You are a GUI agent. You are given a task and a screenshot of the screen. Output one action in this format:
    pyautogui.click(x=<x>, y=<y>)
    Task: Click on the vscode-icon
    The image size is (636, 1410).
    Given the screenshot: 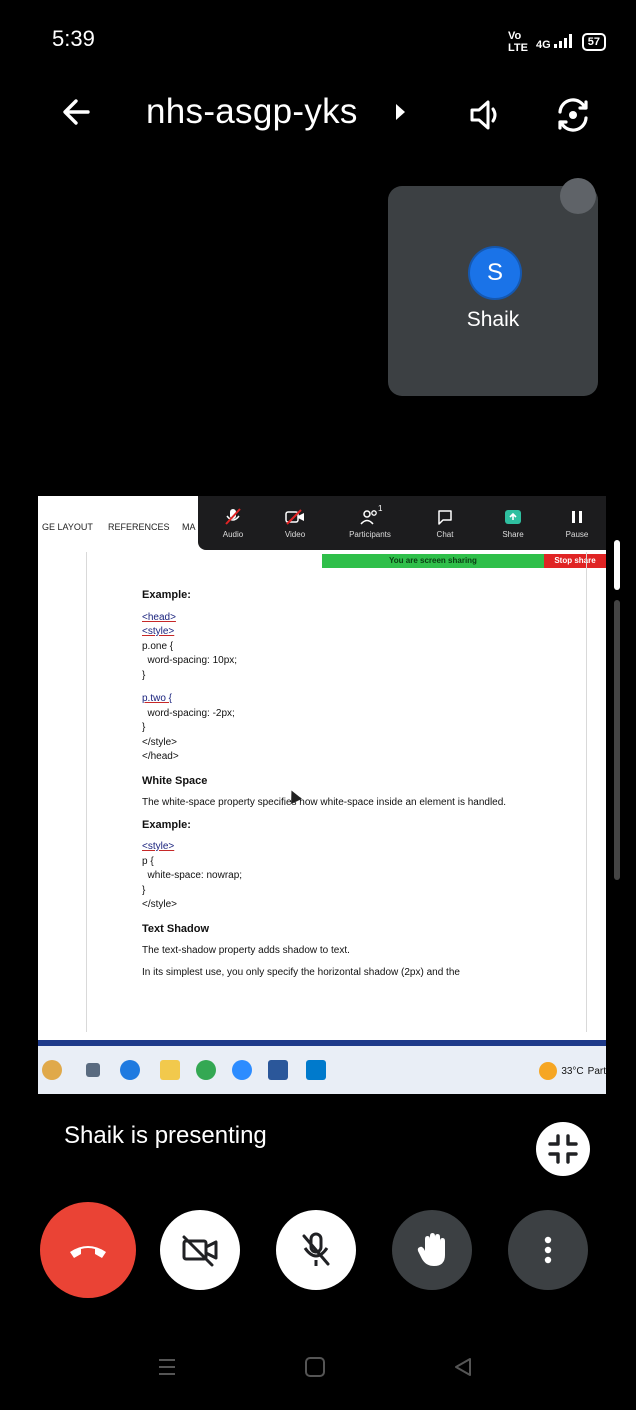 What is the action you would take?
    pyautogui.click(x=316, y=1070)
    